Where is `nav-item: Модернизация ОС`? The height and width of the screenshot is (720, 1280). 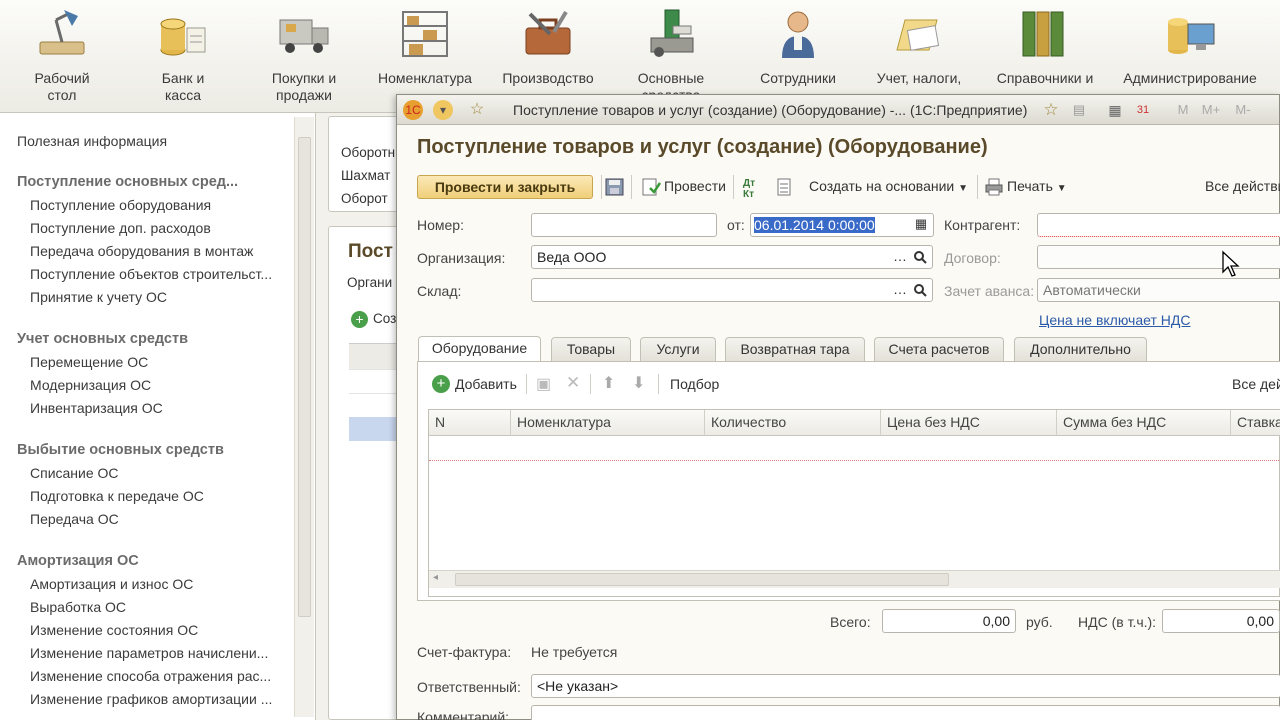
nav-item: Модернизация ОС is located at coordinates (90, 385).